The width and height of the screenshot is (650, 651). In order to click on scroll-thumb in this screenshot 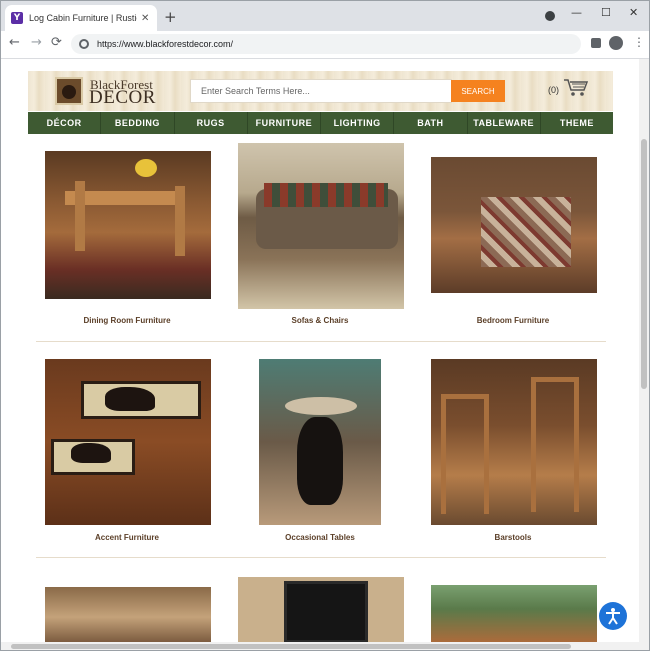, I will do `click(644, 264)`.